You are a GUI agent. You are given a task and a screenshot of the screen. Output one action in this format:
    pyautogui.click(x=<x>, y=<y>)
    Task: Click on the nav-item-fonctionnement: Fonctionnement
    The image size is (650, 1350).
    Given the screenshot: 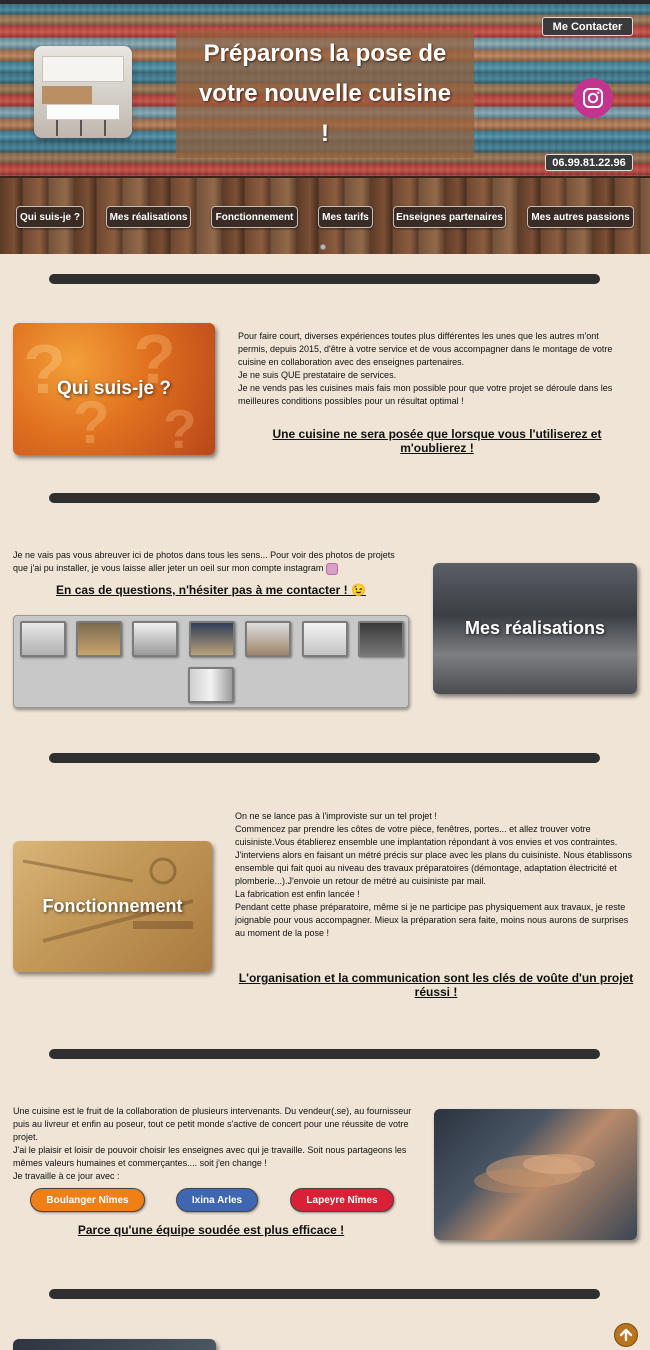 What is the action you would take?
    pyautogui.click(x=254, y=217)
    